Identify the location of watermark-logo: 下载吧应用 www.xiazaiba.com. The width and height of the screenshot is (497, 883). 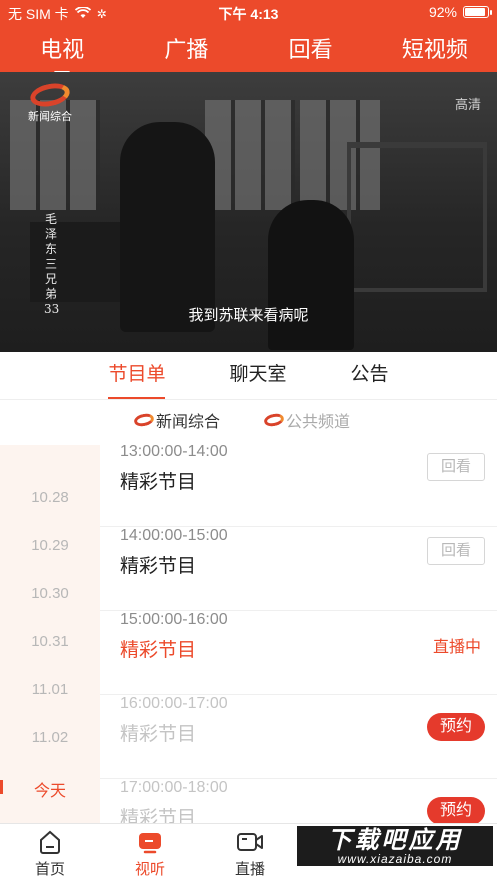
(395, 846).